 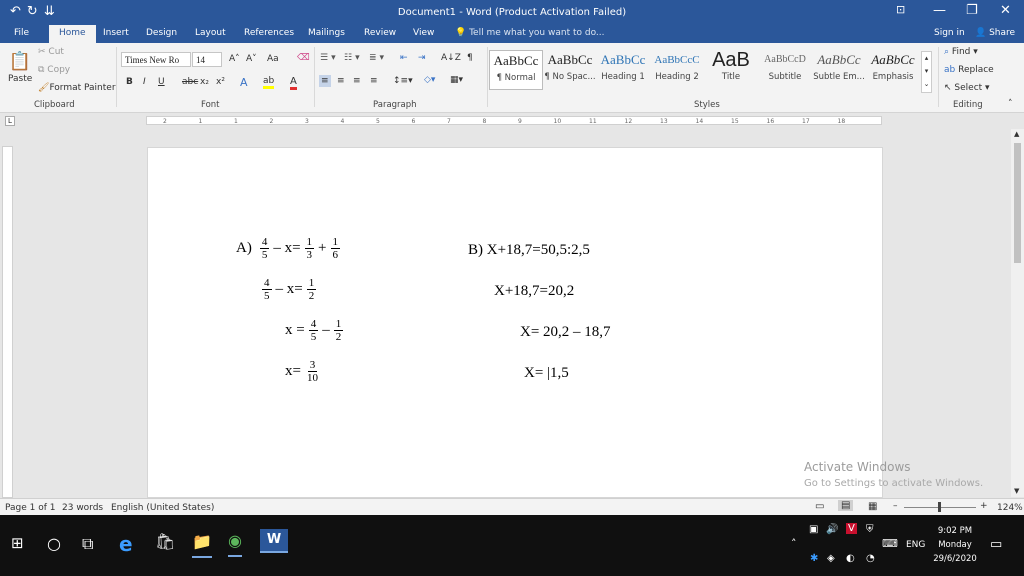 I want to click on tab-references: References, so click(x=269, y=33).